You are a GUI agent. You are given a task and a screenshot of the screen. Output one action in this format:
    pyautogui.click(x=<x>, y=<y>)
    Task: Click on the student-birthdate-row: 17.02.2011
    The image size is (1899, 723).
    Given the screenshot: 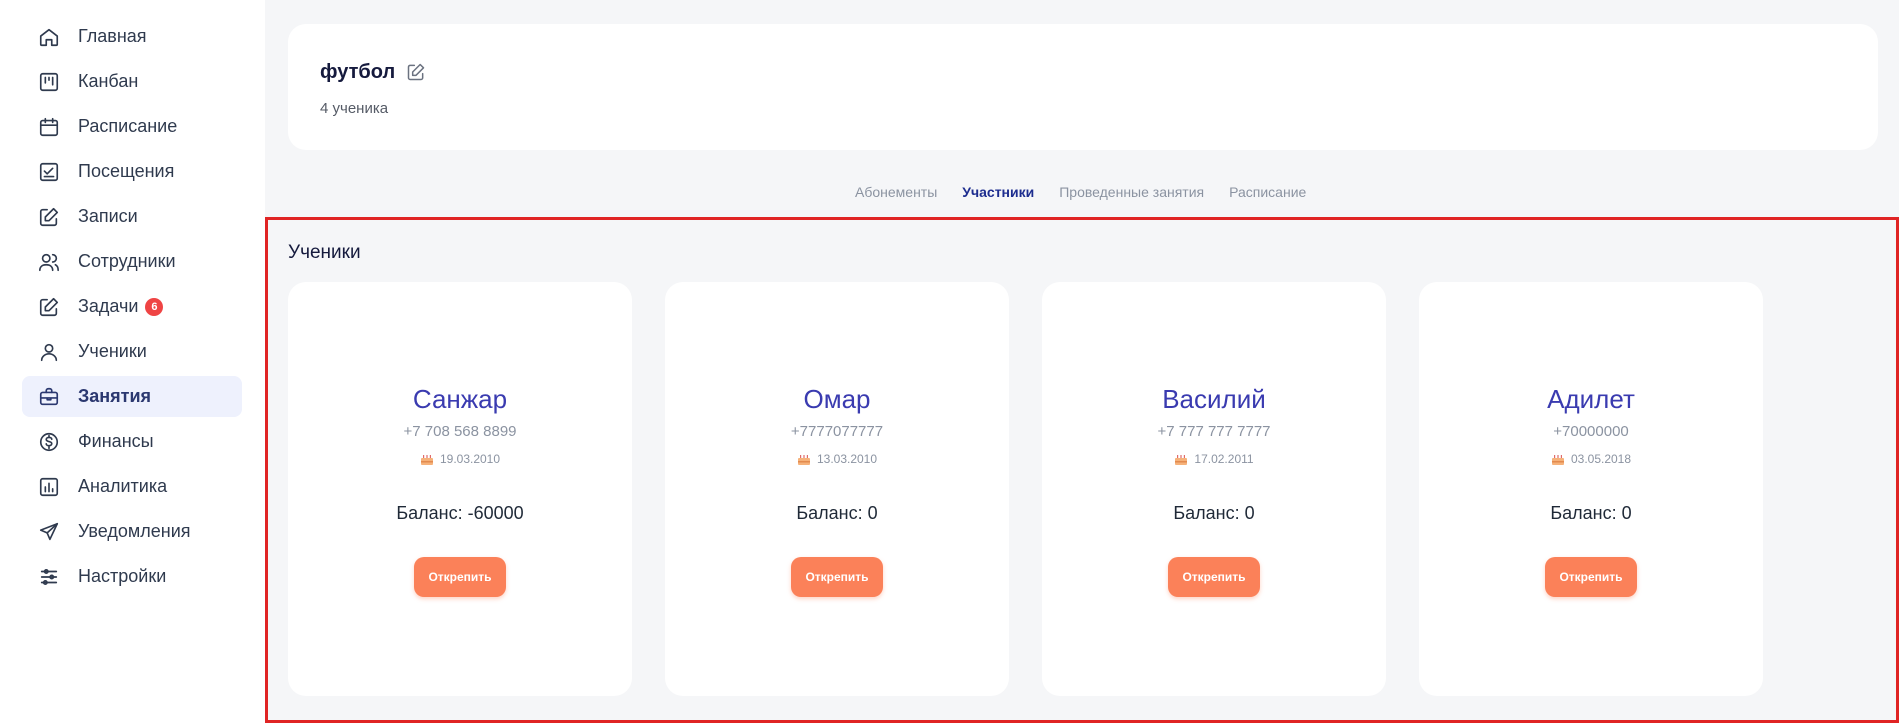 What is the action you would take?
    pyautogui.click(x=1214, y=459)
    